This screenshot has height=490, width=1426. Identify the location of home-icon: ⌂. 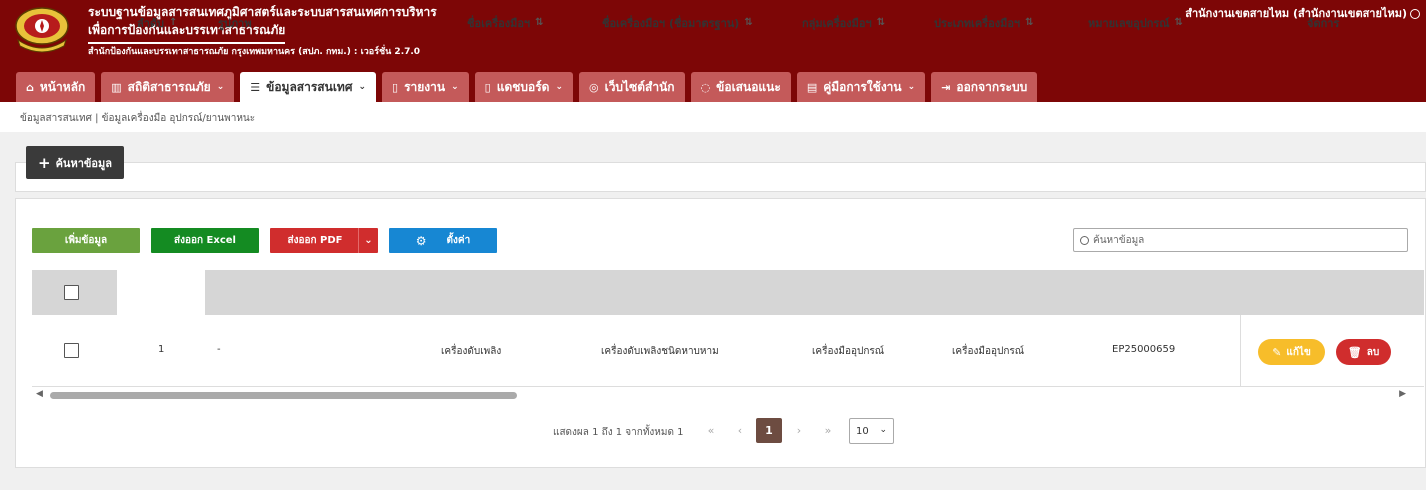
(30, 87).